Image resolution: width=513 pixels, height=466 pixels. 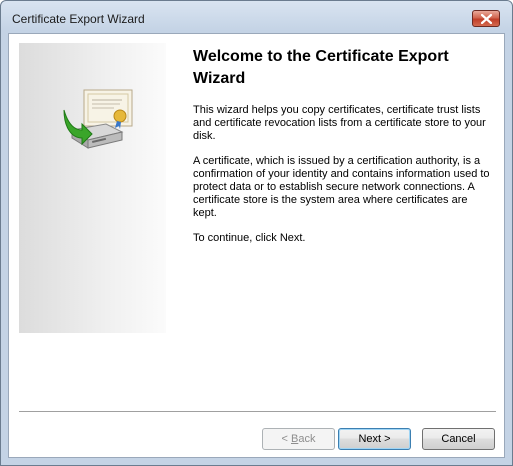 What do you see at coordinates (257, 412) in the screenshot?
I see `button-divider` at bounding box center [257, 412].